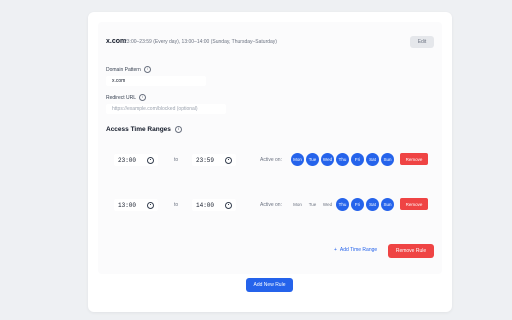  Describe the element at coordinates (127, 160) in the screenshot. I see `start-time-value: 23:00` at that location.